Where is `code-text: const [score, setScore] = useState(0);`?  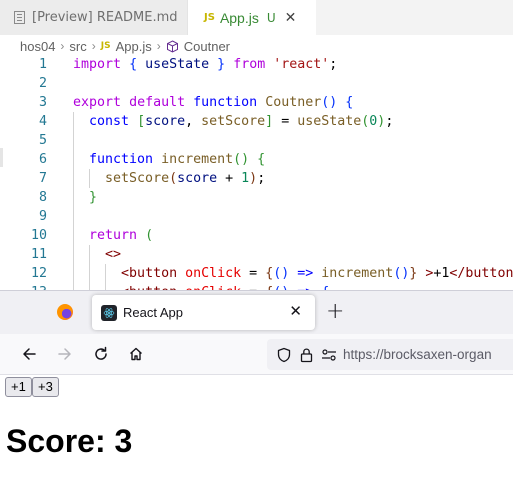
code-text: const [score, setScore] = useState(0); is located at coordinates (241, 121).